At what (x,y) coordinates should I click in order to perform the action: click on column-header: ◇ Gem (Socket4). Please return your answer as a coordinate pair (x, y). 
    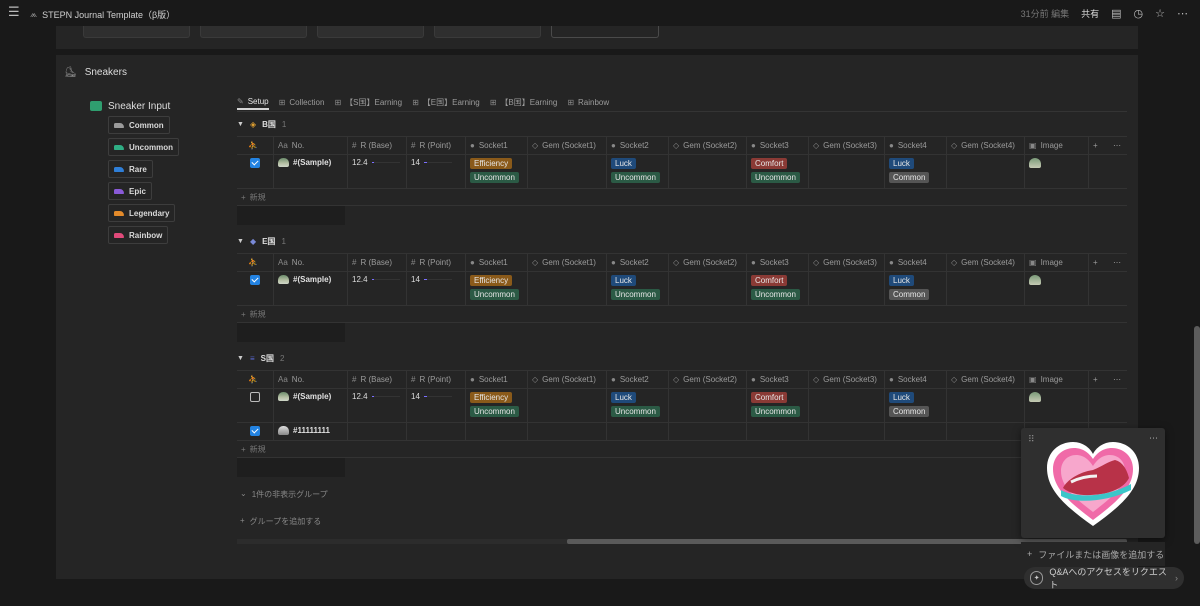
    Looking at the image, I should click on (986, 379).